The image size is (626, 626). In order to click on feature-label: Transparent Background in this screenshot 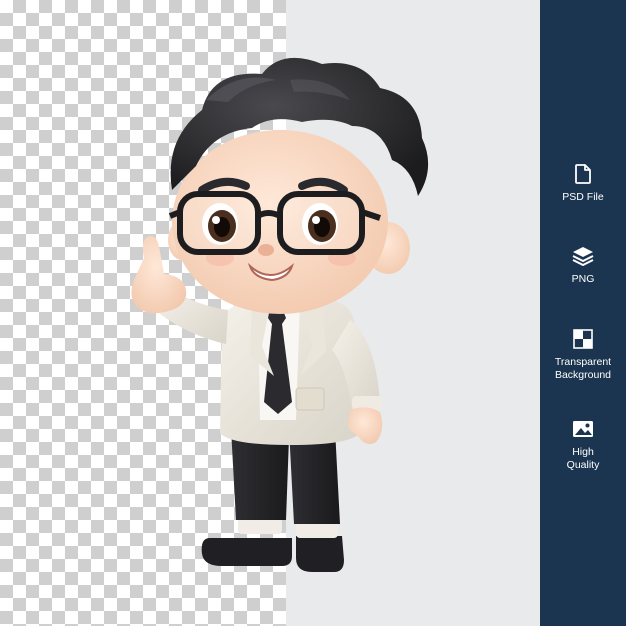, I will do `click(583, 368)`.